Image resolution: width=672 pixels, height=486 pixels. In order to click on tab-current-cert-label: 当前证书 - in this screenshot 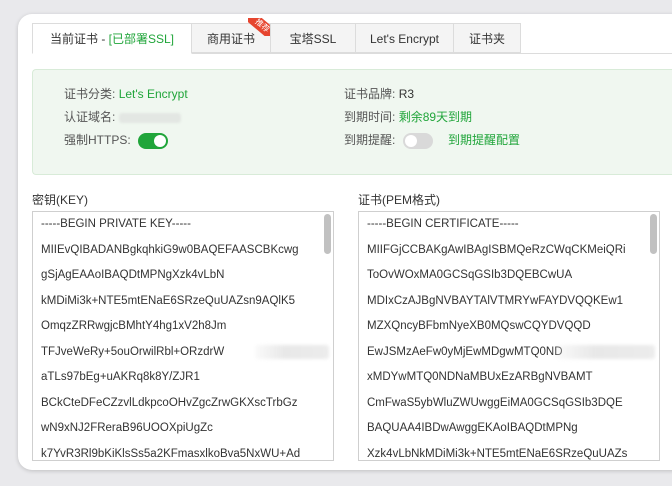, I will do `click(79, 39)`.